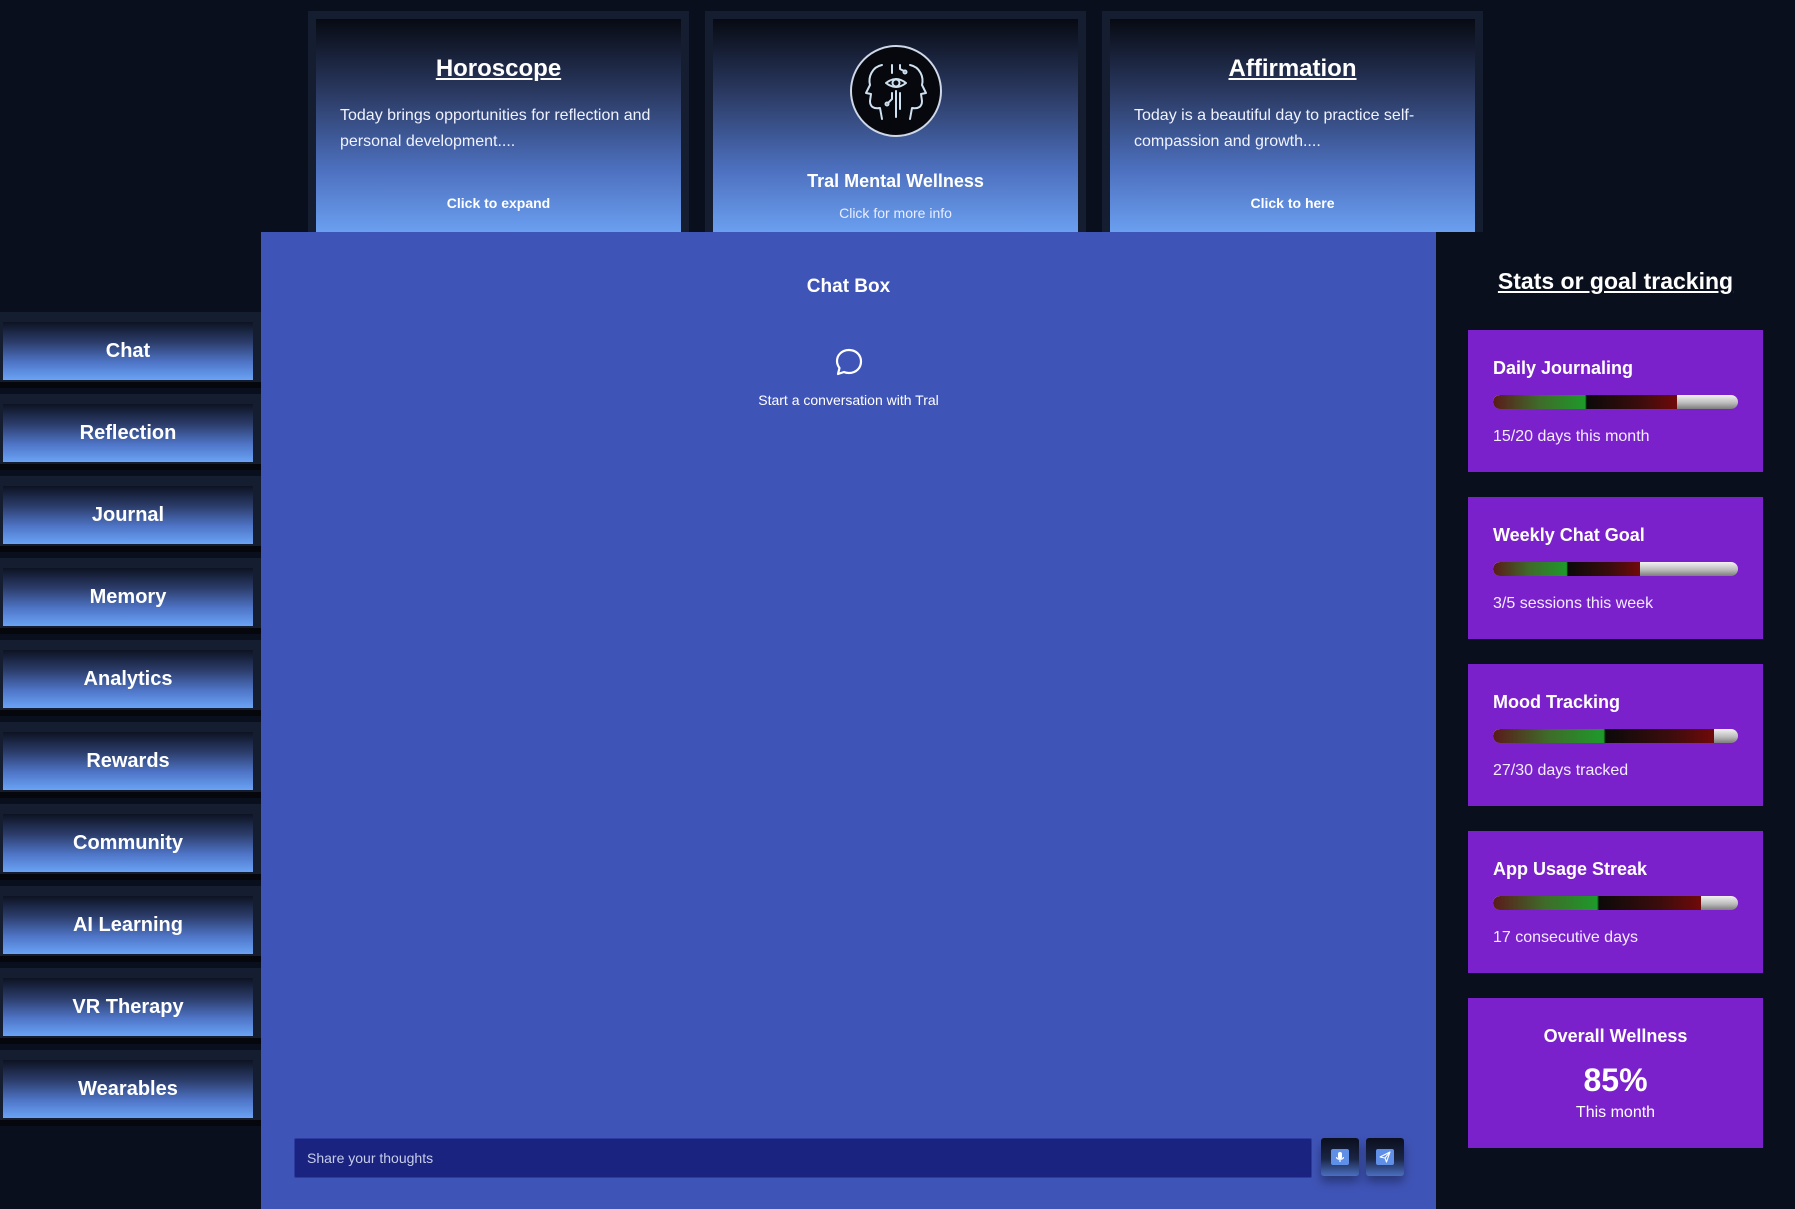  Describe the element at coordinates (1615, 1080) in the screenshot. I see `overall-wellness-value: 85%` at that location.